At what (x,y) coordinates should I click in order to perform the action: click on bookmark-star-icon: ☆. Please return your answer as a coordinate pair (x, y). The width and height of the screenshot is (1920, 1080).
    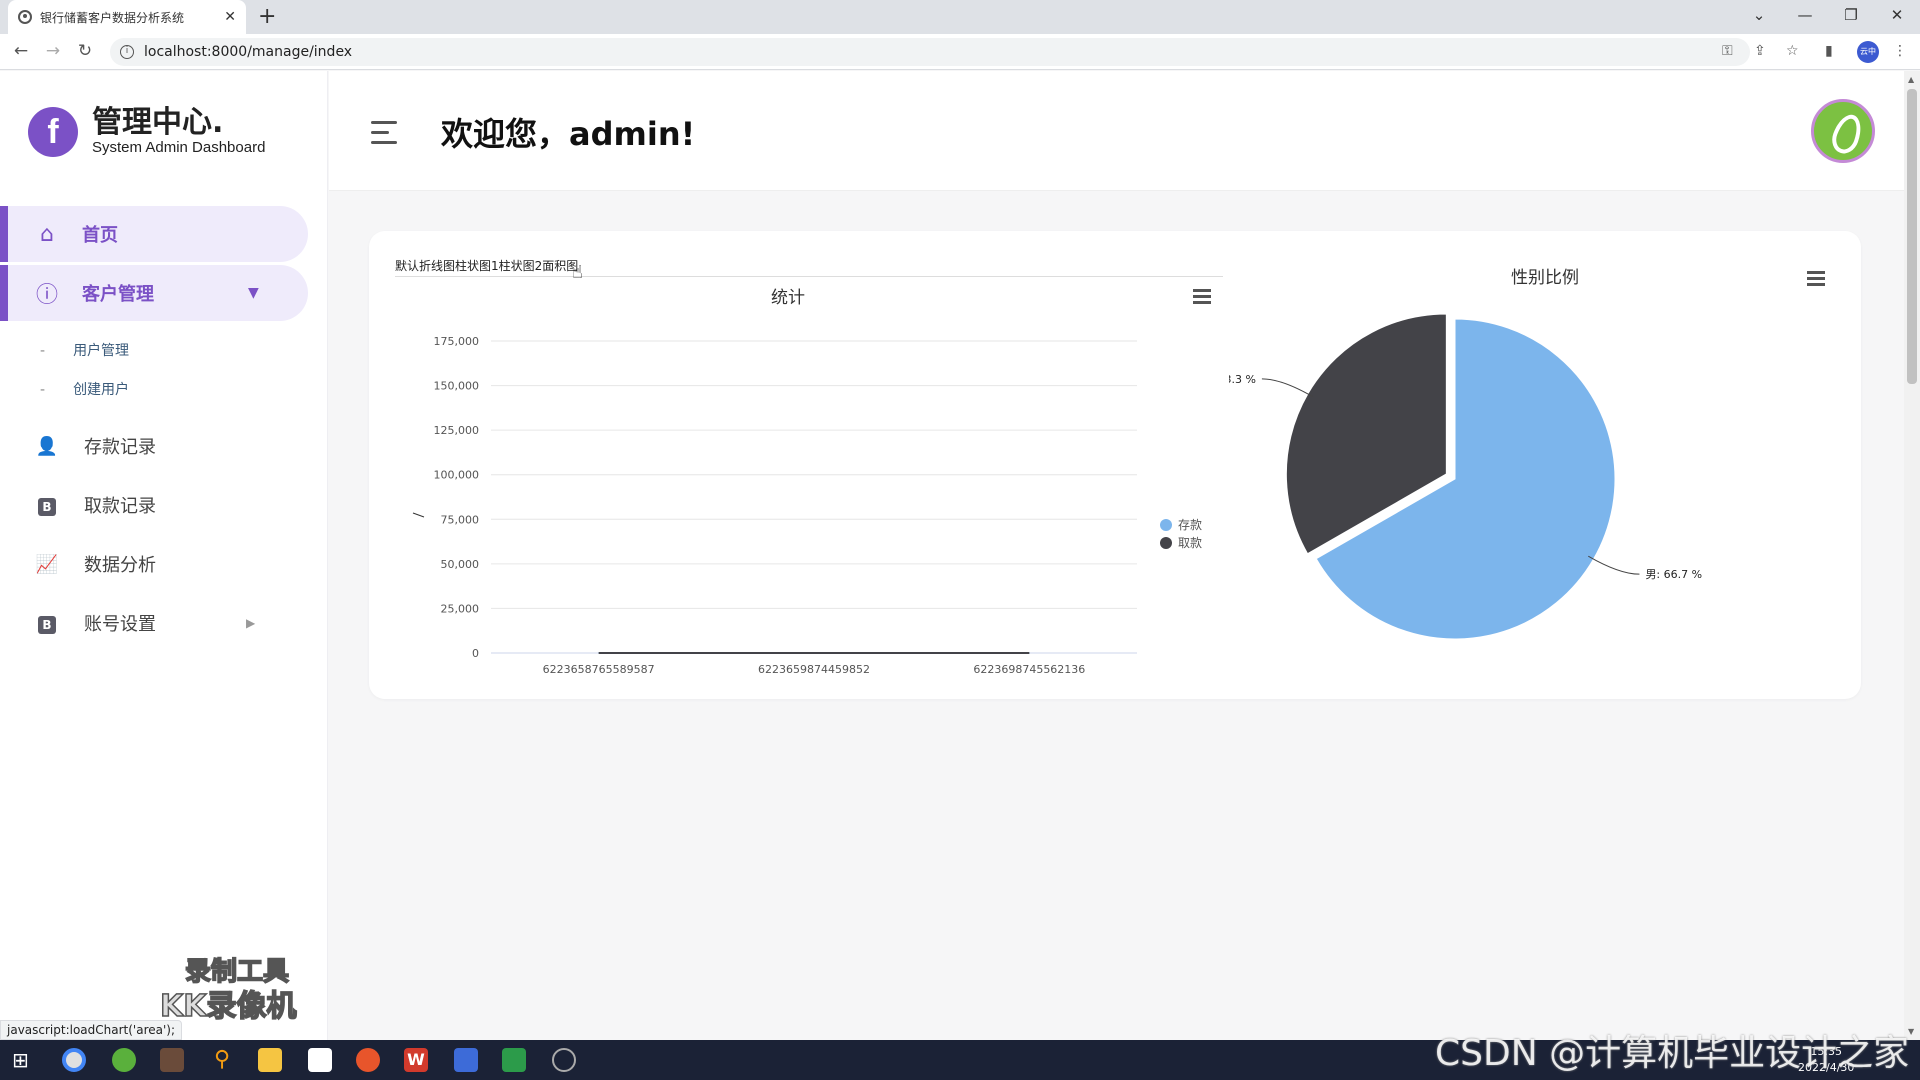
    Looking at the image, I should click on (1792, 51).